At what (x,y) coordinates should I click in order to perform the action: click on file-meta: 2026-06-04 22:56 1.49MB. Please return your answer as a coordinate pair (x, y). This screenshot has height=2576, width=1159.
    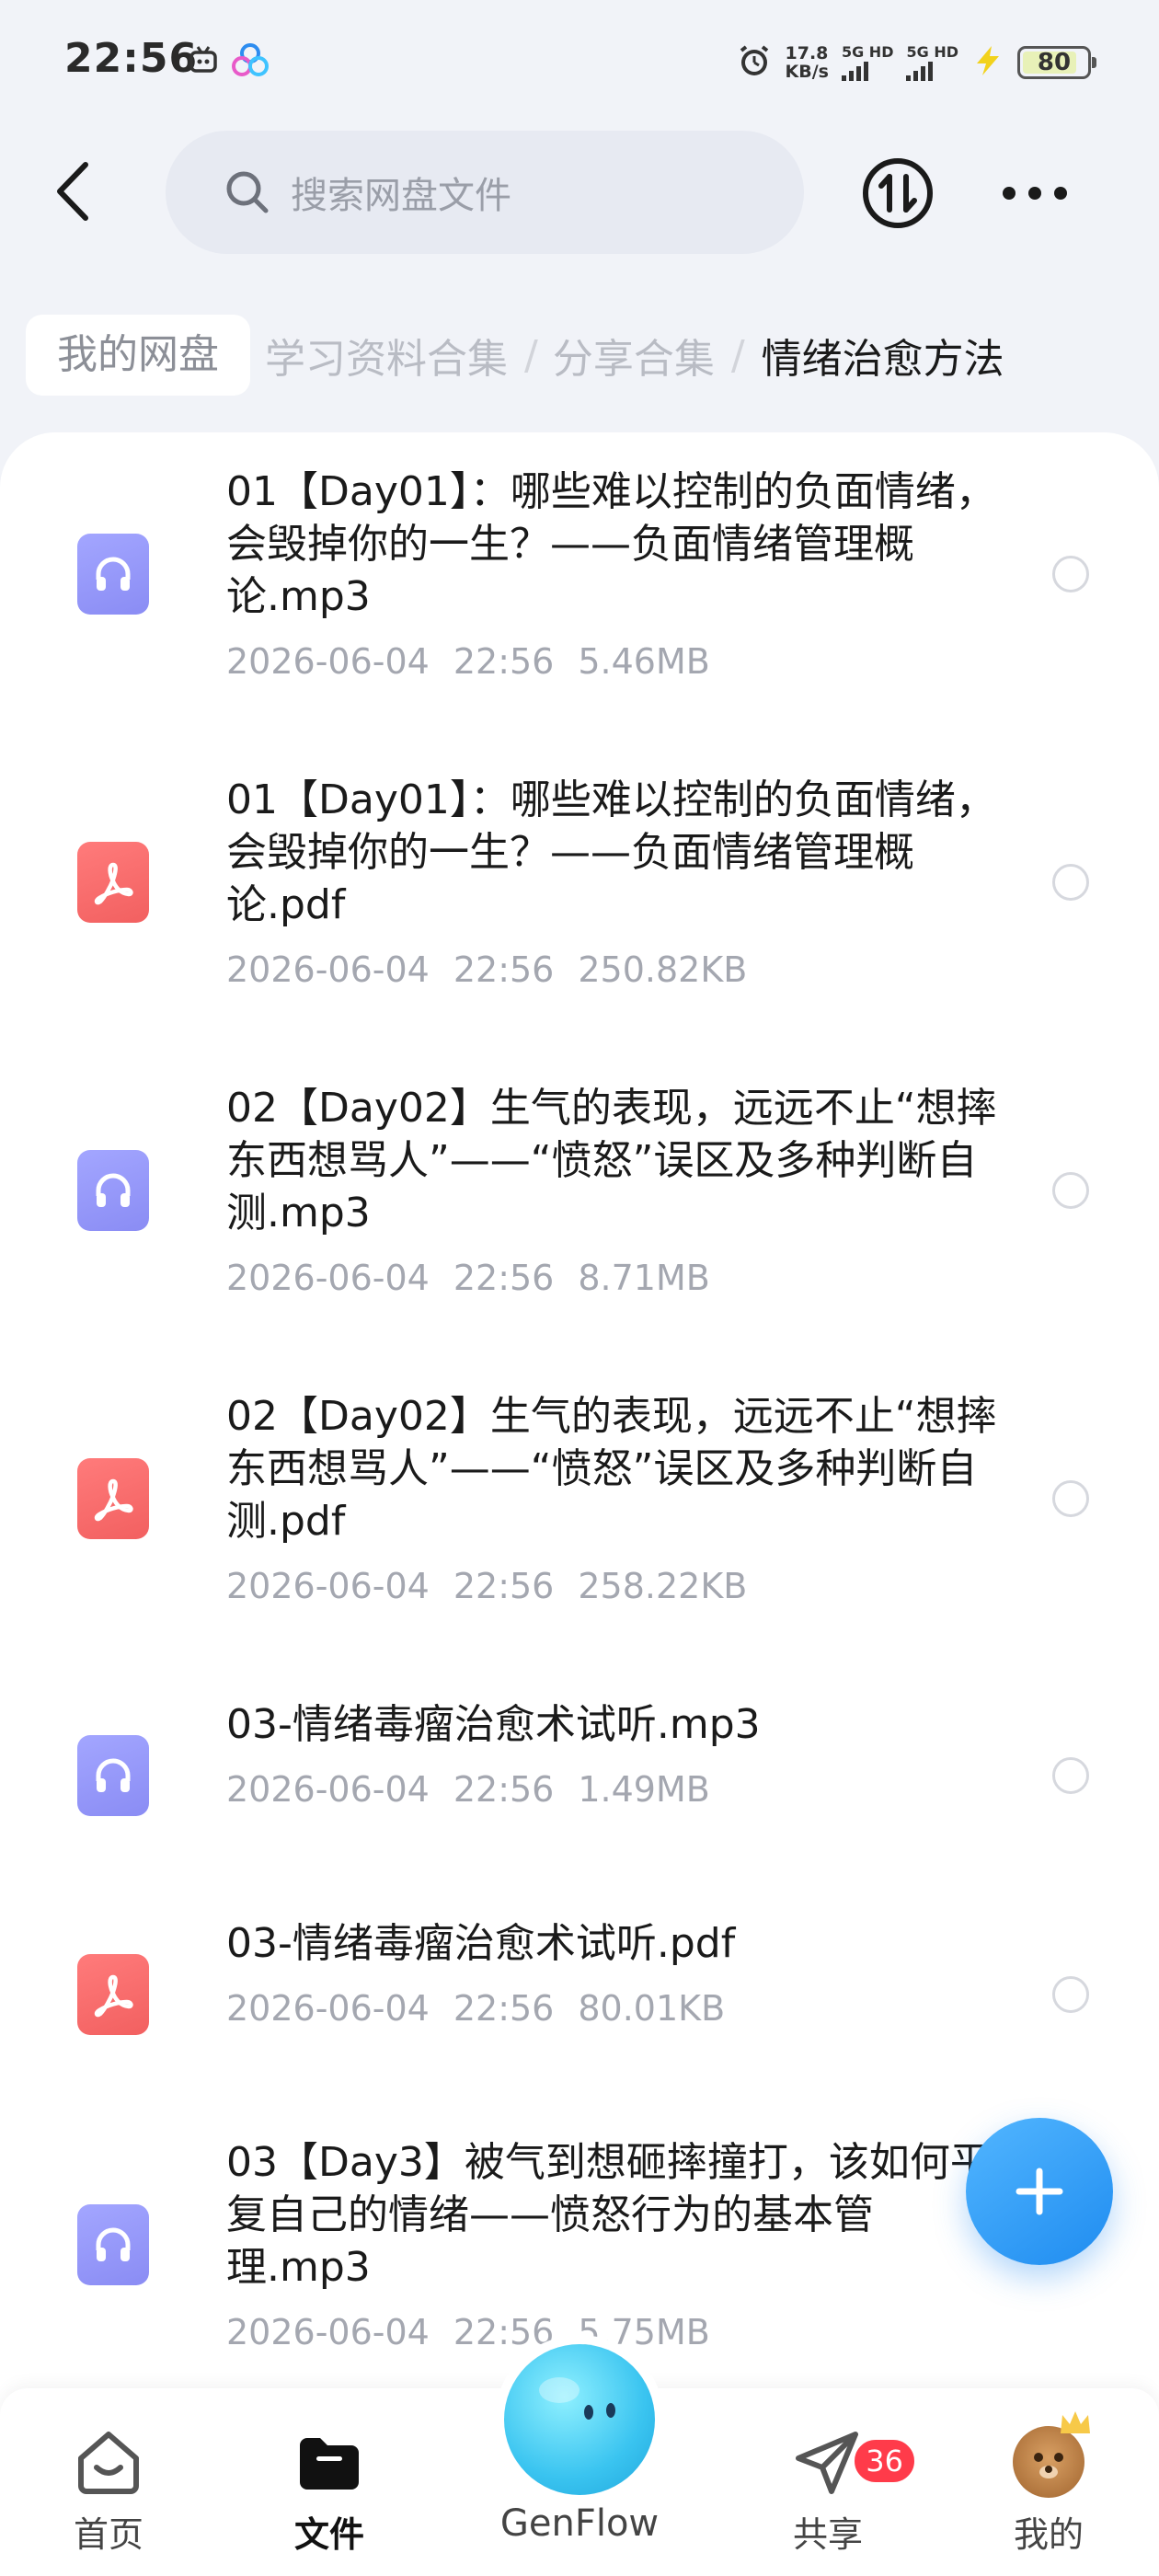
    Looking at the image, I should click on (612, 1789).